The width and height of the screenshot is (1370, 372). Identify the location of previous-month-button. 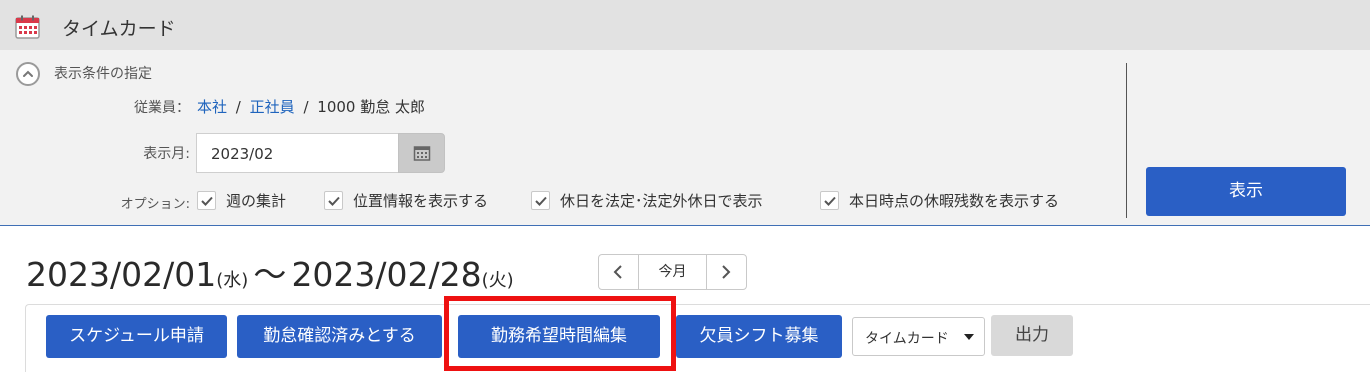
(619, 272).